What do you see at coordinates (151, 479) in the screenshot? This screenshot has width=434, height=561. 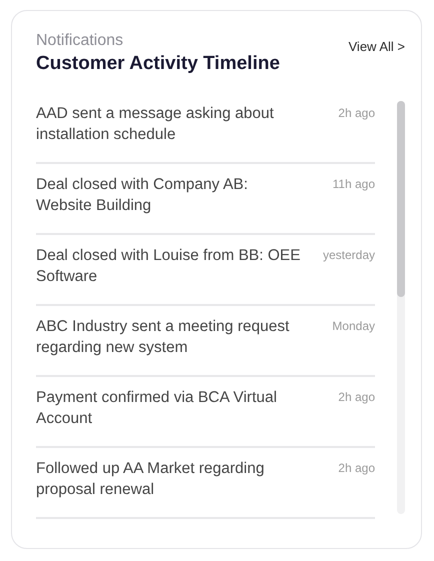 I see `notification-text: Followed up AA Market regarding proposal renewal` at bounding box center [151, 479].